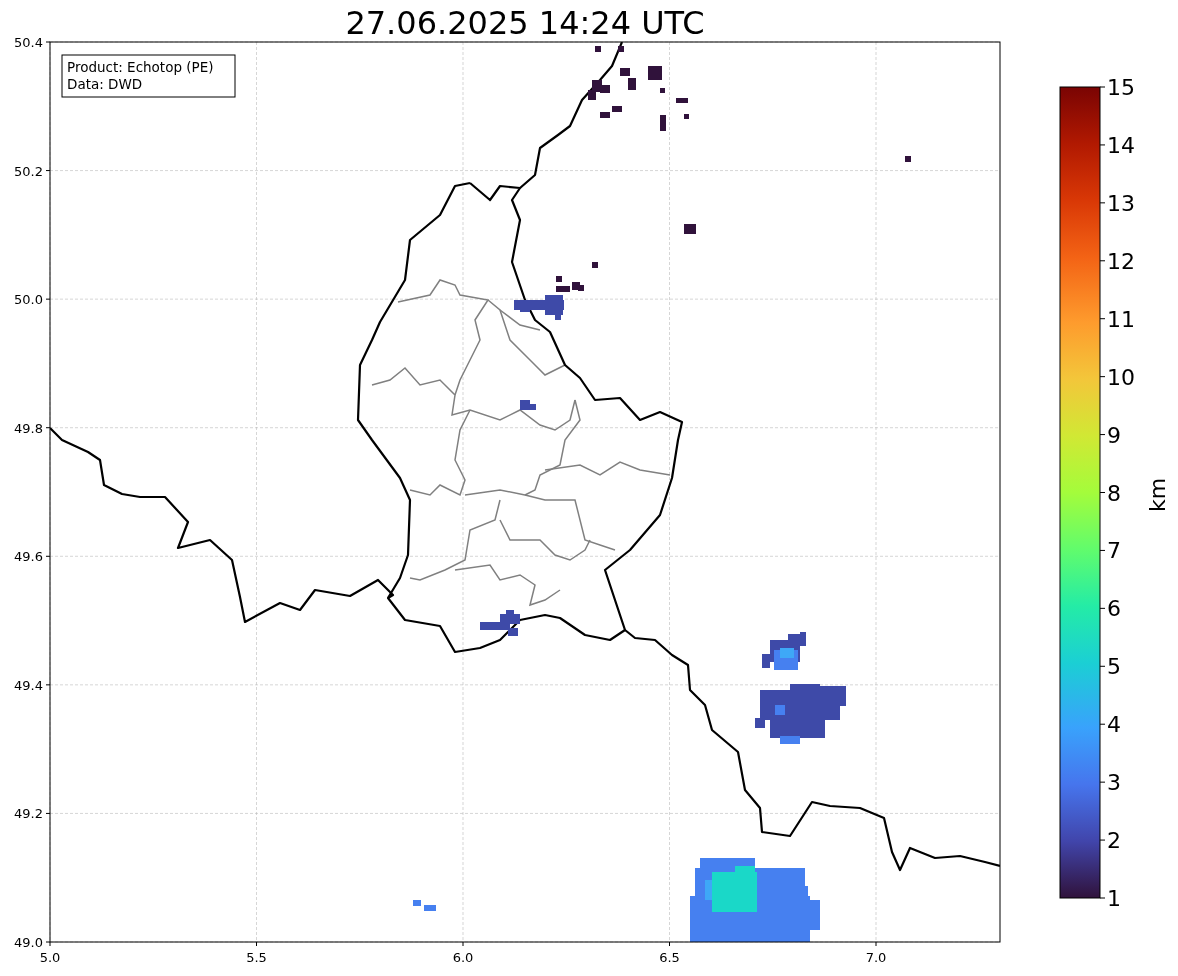  I want to click on y-tick-label: 49.2, so click(28, 814).